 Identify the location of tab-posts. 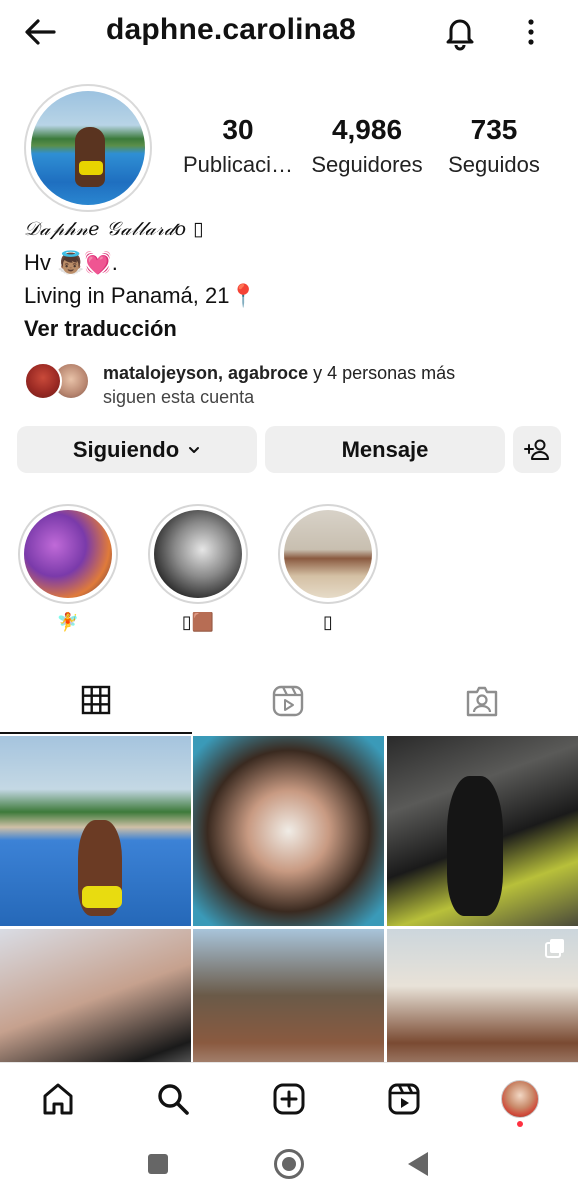
(96, 701).